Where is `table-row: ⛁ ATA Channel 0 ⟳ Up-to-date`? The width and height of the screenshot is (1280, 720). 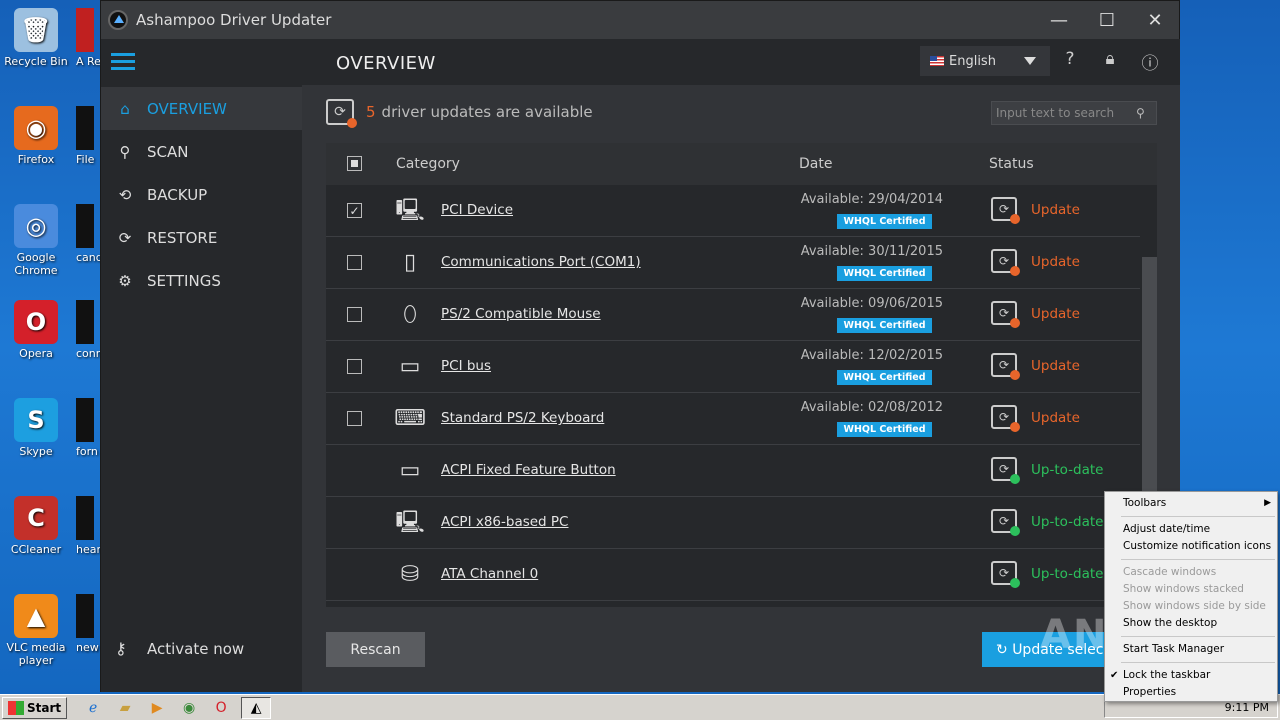
table-row: ⛁ ATA Channel 0 ⟳ Up-to-date is located at coordinates (733, 575).